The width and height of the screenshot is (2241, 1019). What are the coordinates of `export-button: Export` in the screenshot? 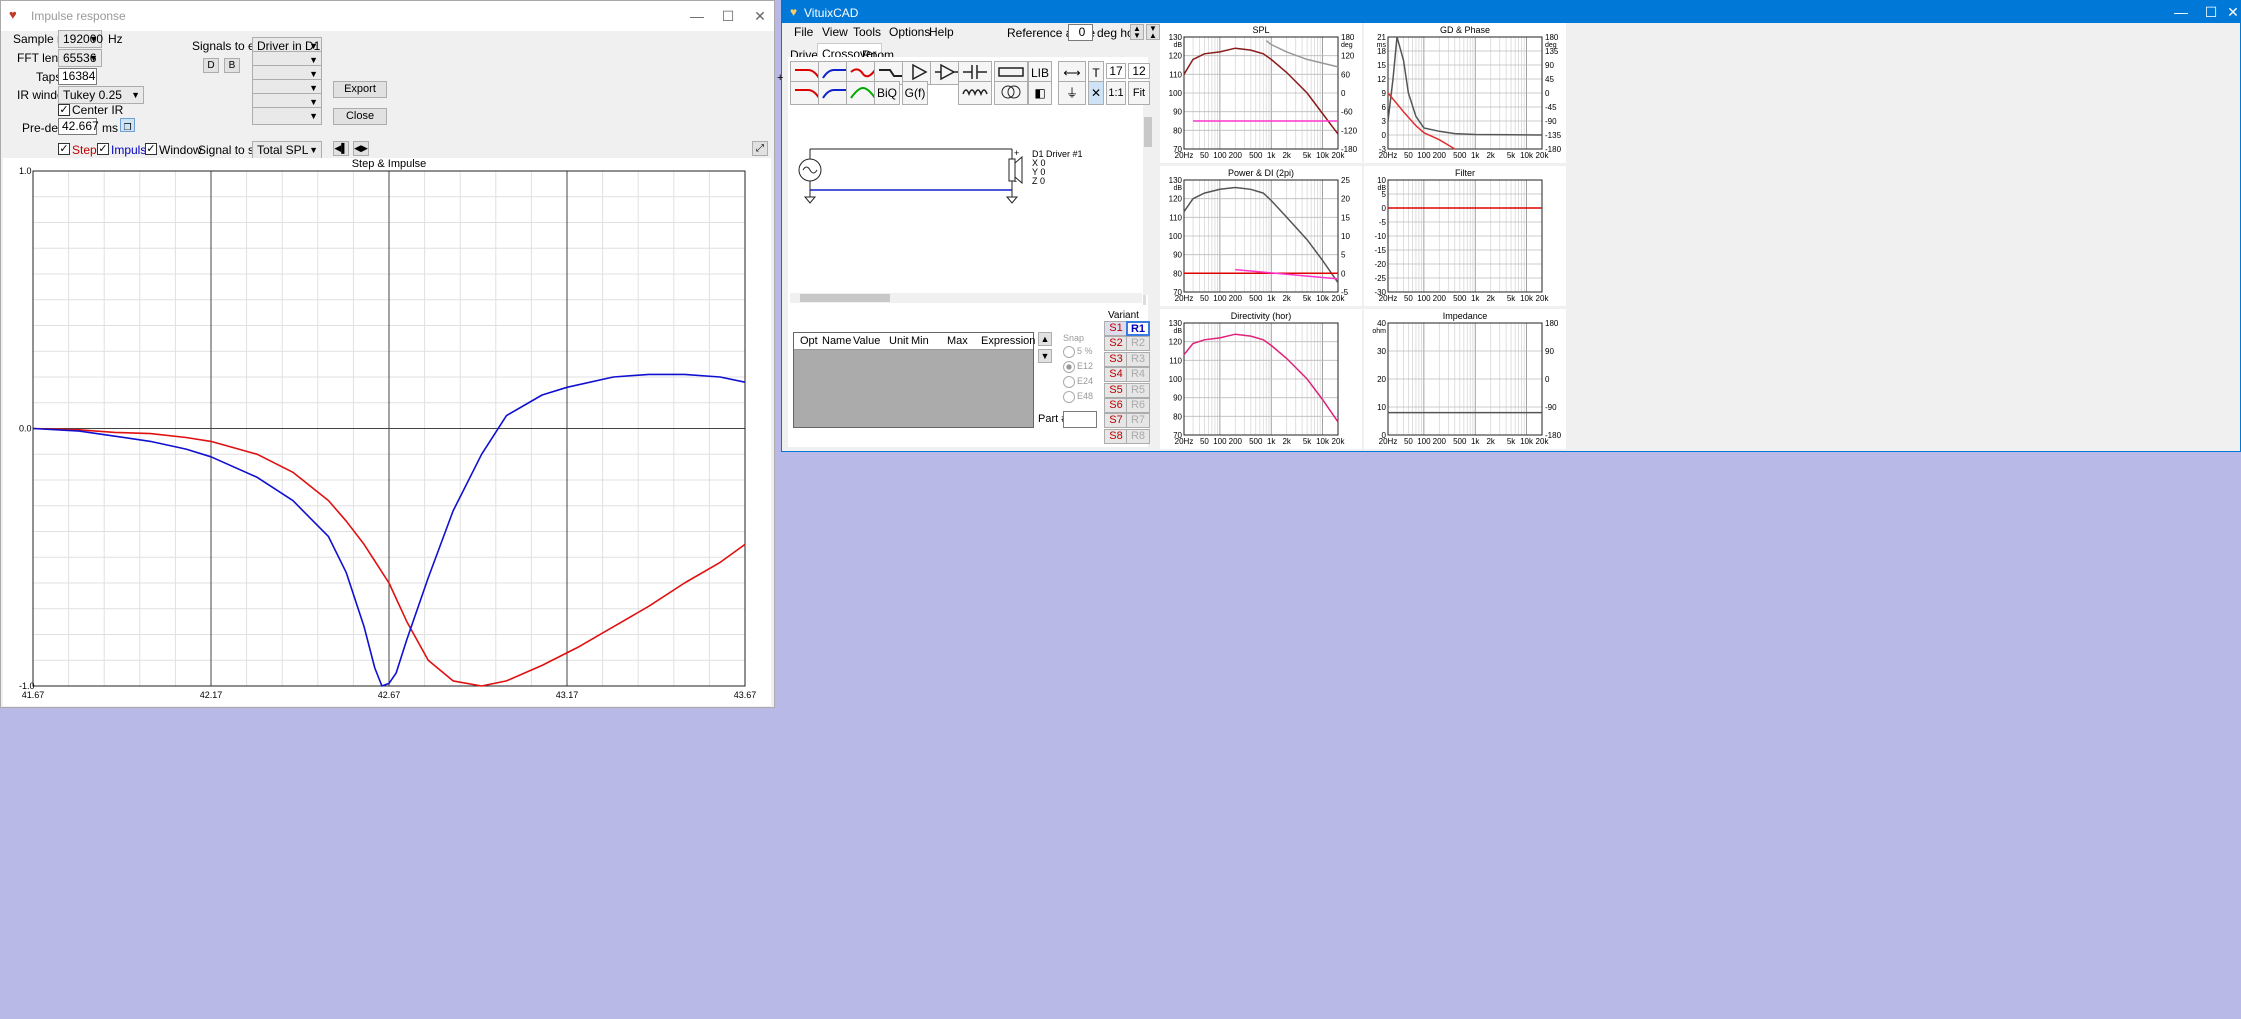 It's located at (360, 89).